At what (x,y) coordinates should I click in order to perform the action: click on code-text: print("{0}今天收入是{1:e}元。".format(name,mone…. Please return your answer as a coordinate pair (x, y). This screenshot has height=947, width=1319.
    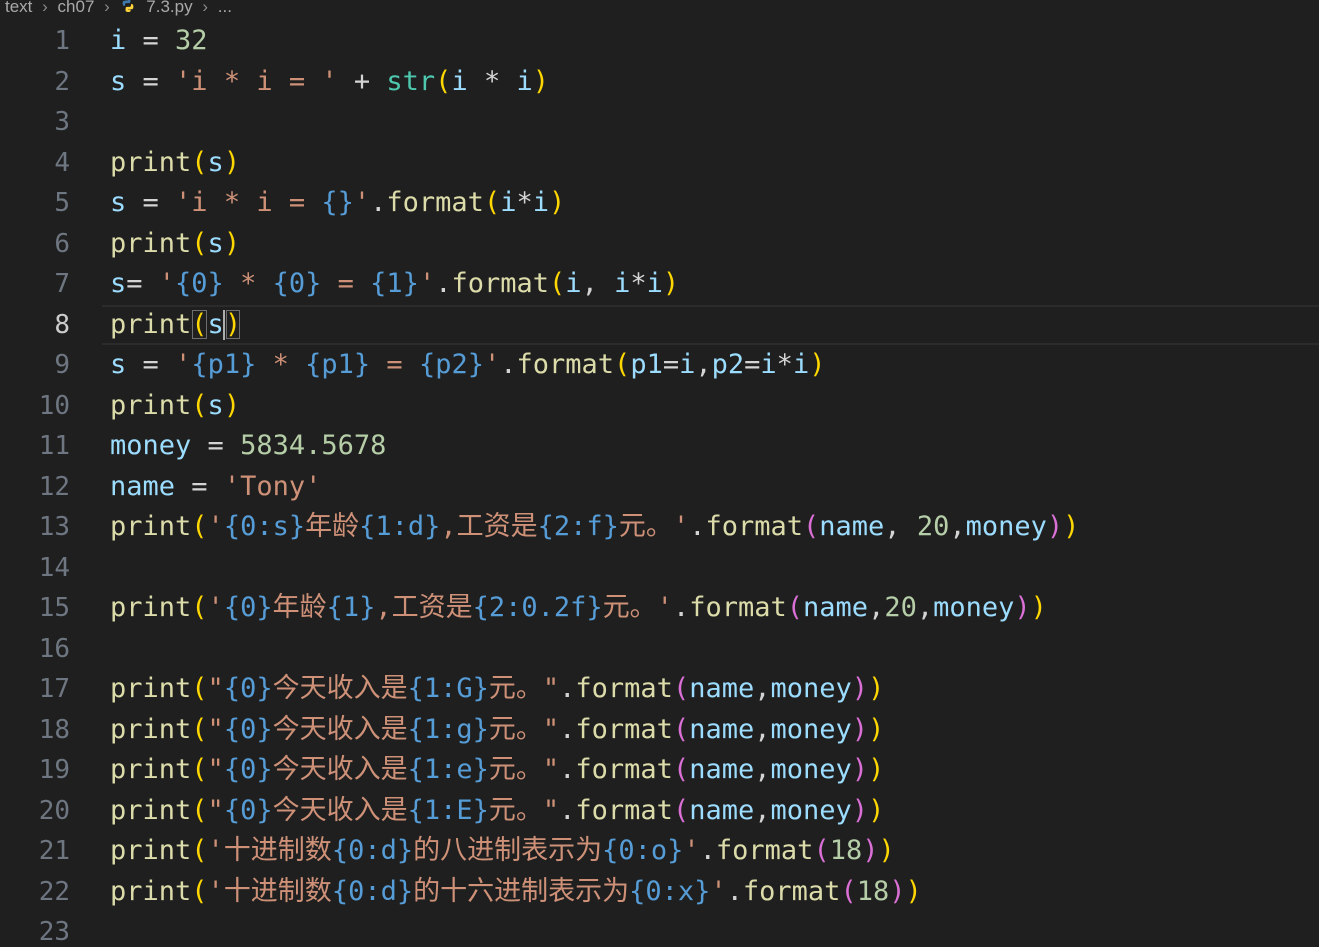
    Looking at the image, I should click on (497, 770).